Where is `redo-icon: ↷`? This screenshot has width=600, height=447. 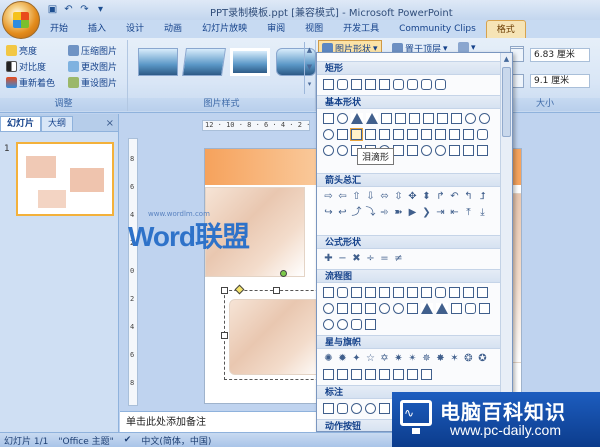 redo-icon: ↷ is located at coordinates (84, 9).